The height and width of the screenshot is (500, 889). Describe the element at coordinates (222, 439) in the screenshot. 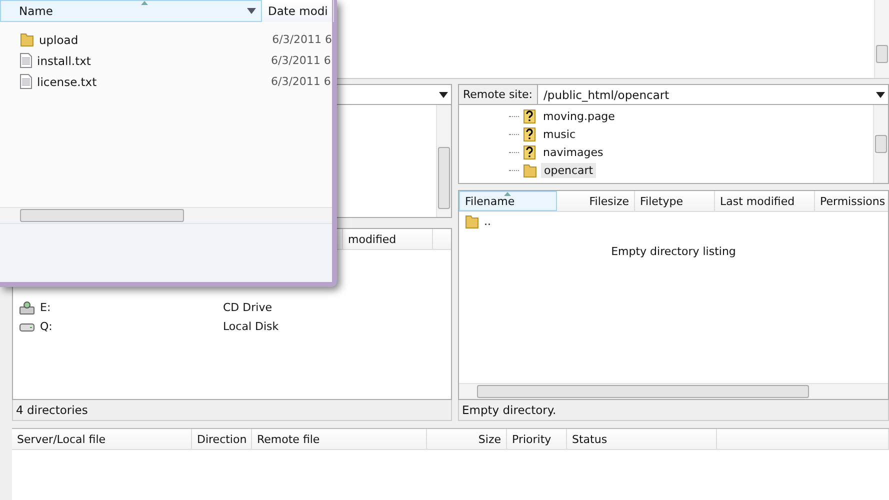

I see `column-header: Direction` at that location.